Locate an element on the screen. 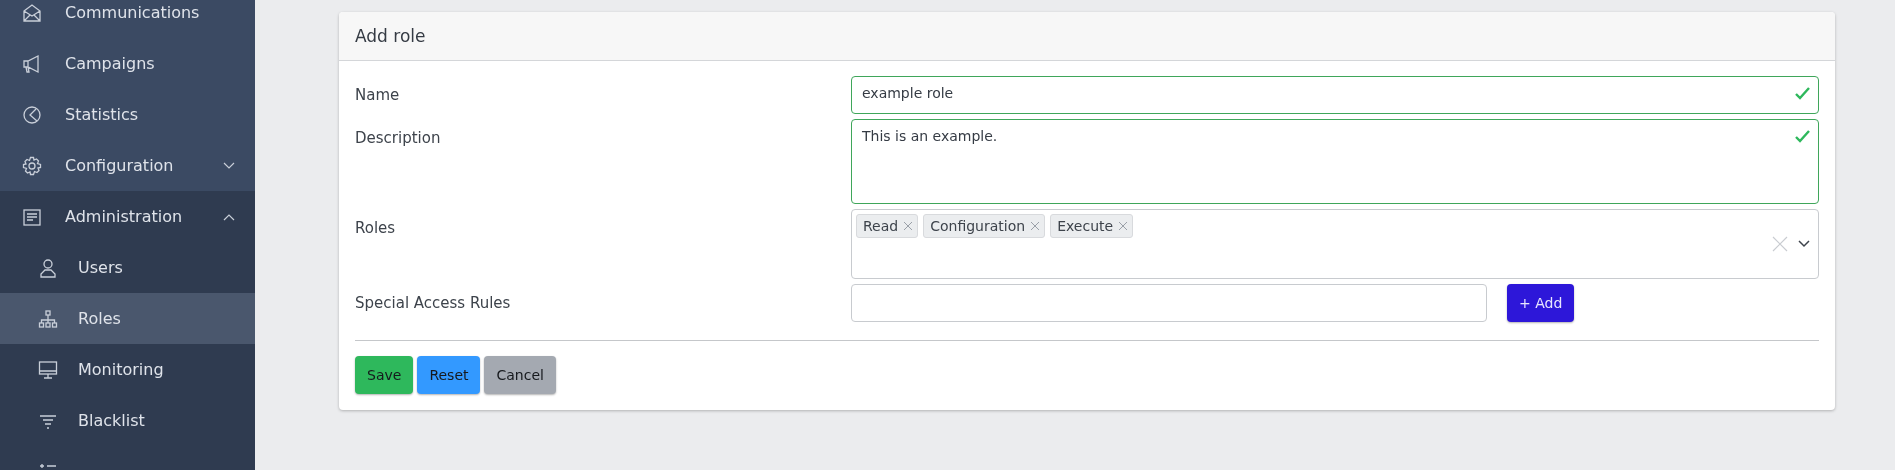  field-label: Special Access Rules is located at coordinates (433, 302).